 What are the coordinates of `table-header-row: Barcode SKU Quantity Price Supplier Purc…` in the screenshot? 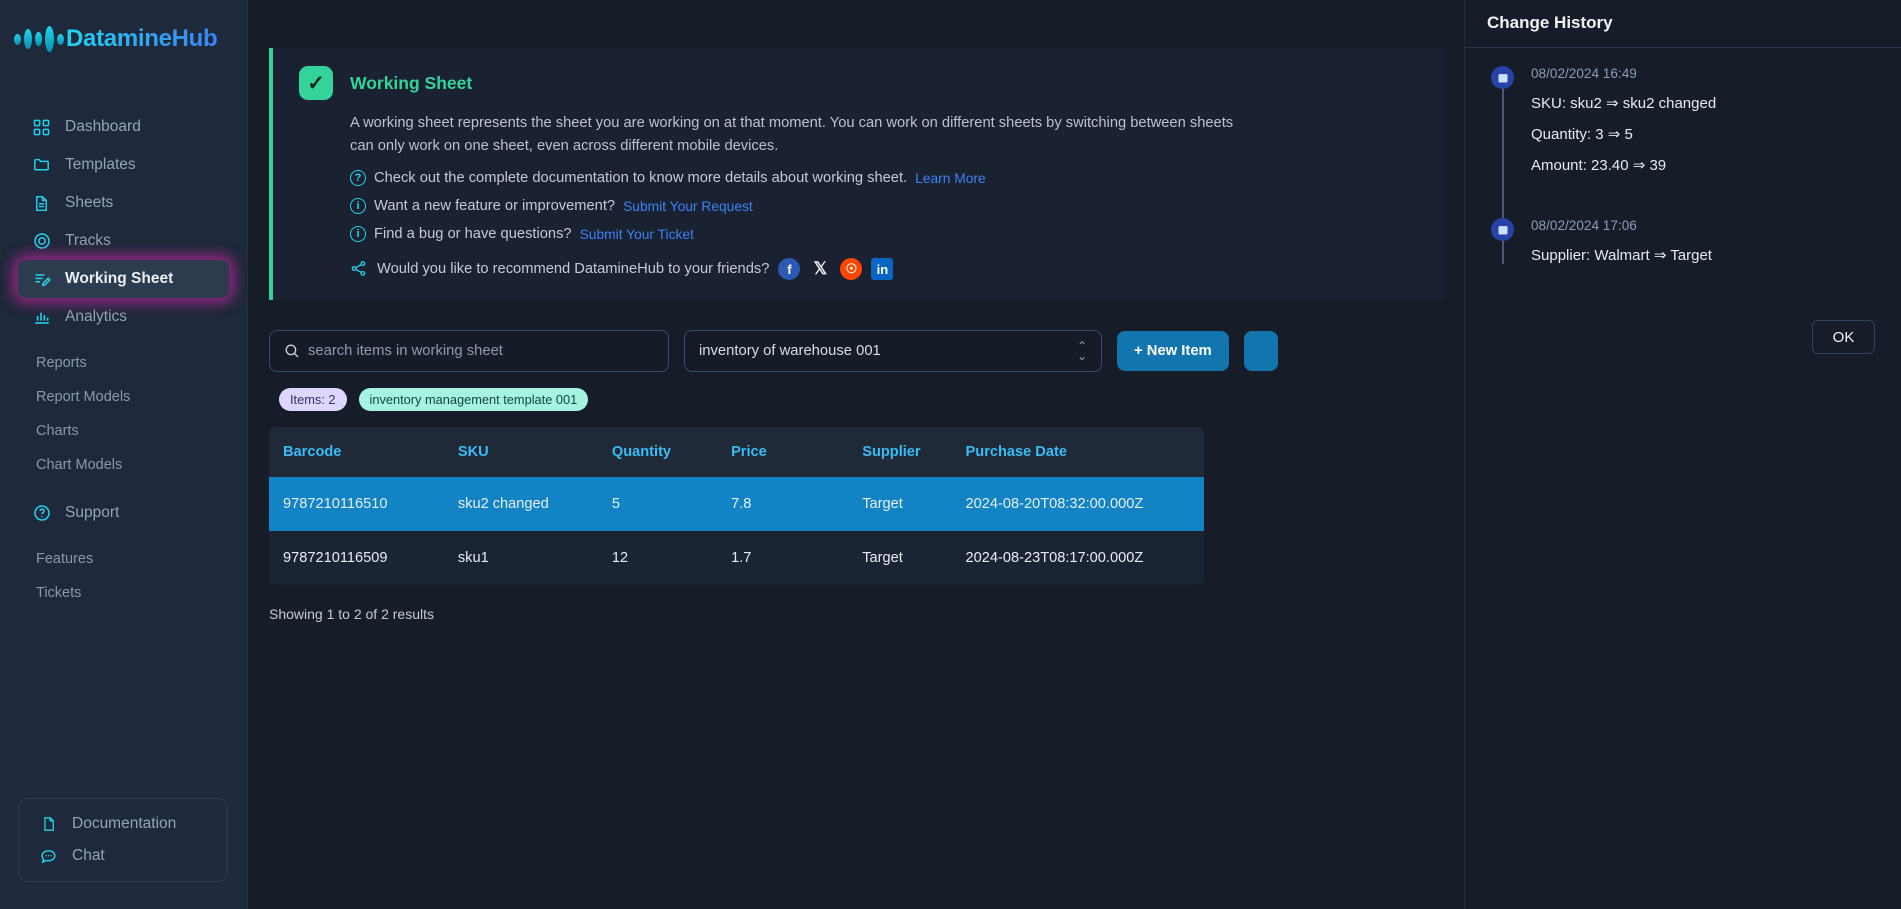 It's located at (736, 452).